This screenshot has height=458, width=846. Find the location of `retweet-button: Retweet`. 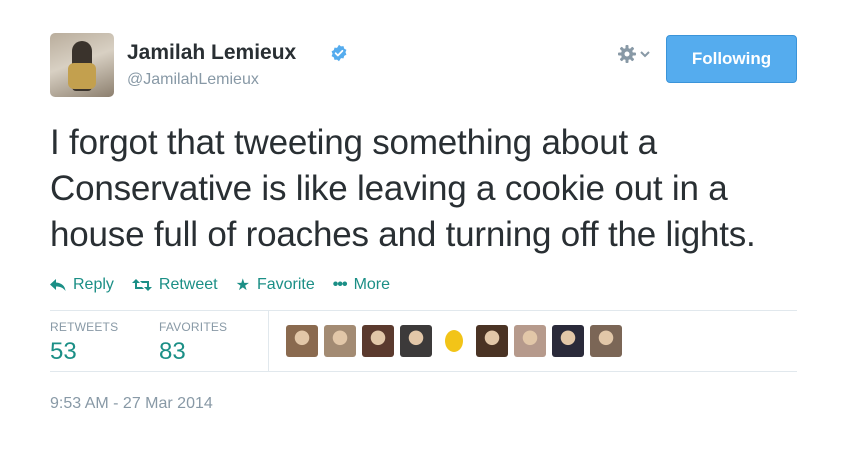

retweet-button: Retweet is located at coordinates (174, 285).